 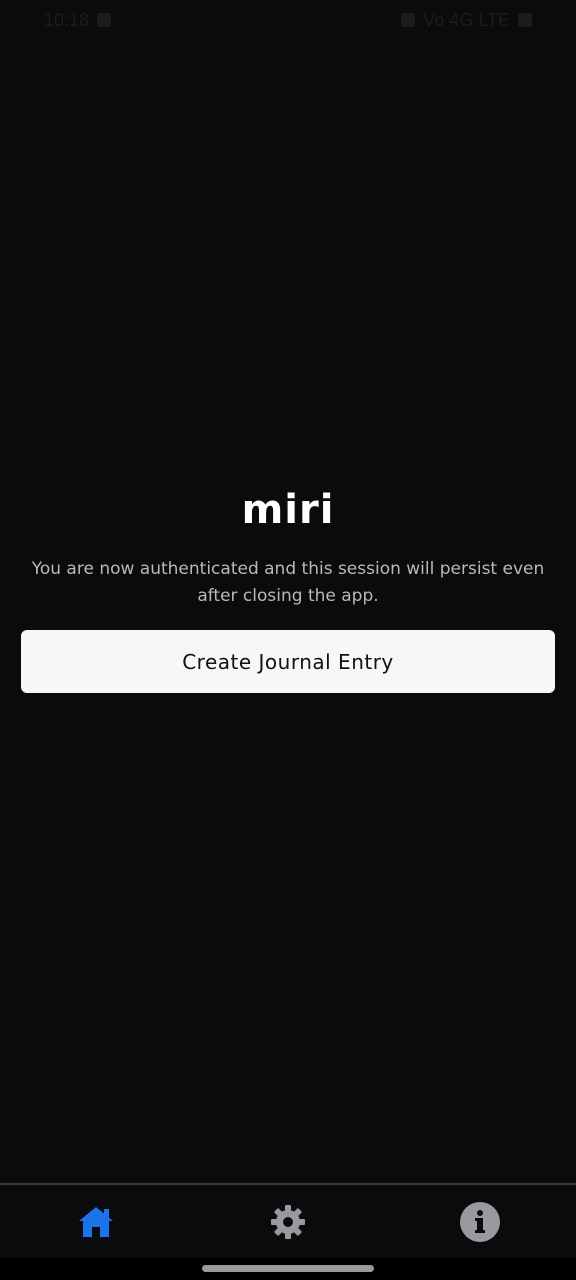 What do you see at coordinates (67, 19) in the screenshot?
I see `status-time: 10:18` at bounding box center [67, 19].